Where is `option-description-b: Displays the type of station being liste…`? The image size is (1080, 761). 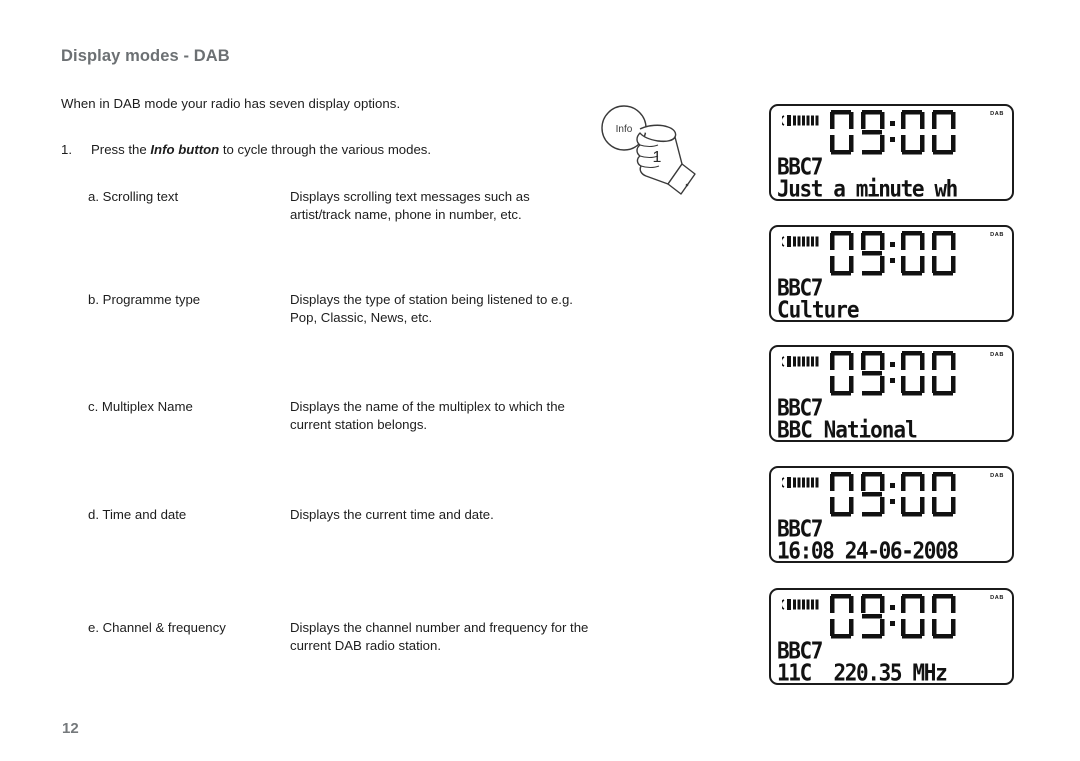
option-description-b: Displays the type of station being liste… is located at coordinates (431, 308).